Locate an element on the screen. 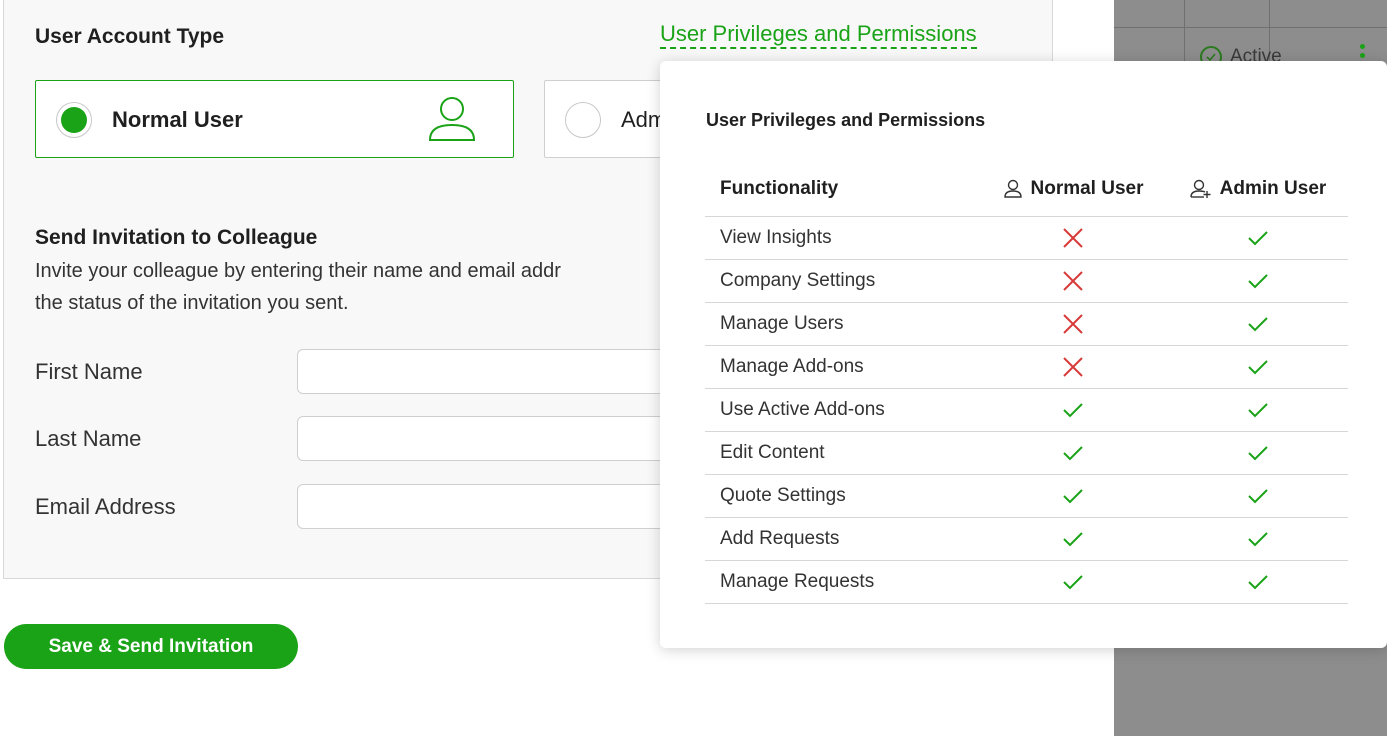 The height and width of the screenshot is (736, 1387). normal-user-header: Normal User is located at coordinates (1073, 189).